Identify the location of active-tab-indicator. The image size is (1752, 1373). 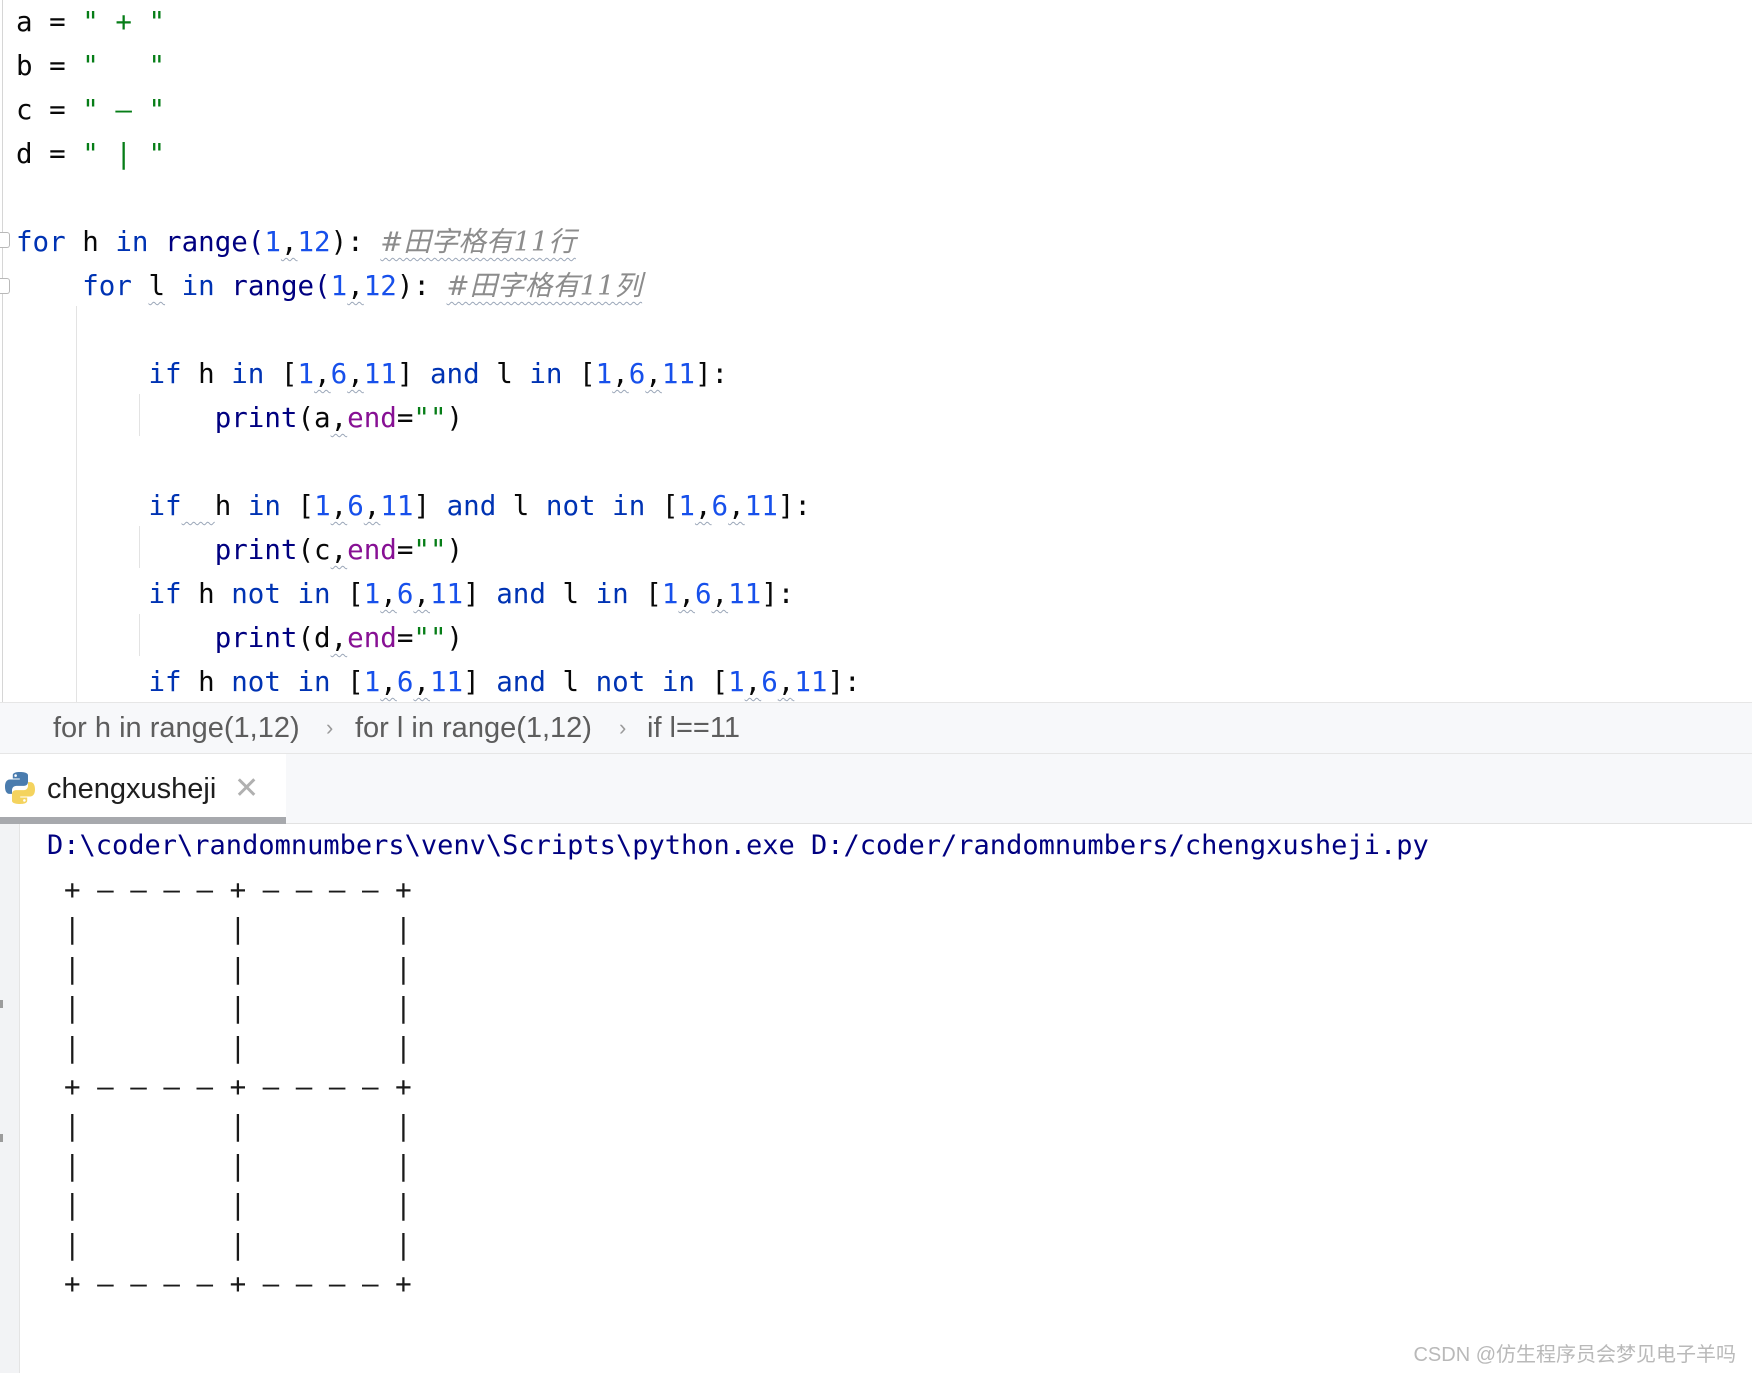
(143, 820).